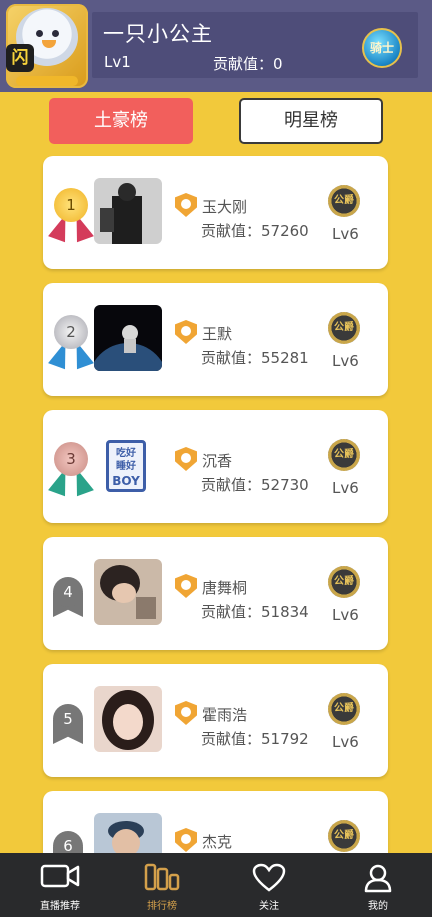  What do you see at coordinates (225, 207) in the screenshot?
I see `ranking-name: 玉大刚` at bounding box center [225, 207].